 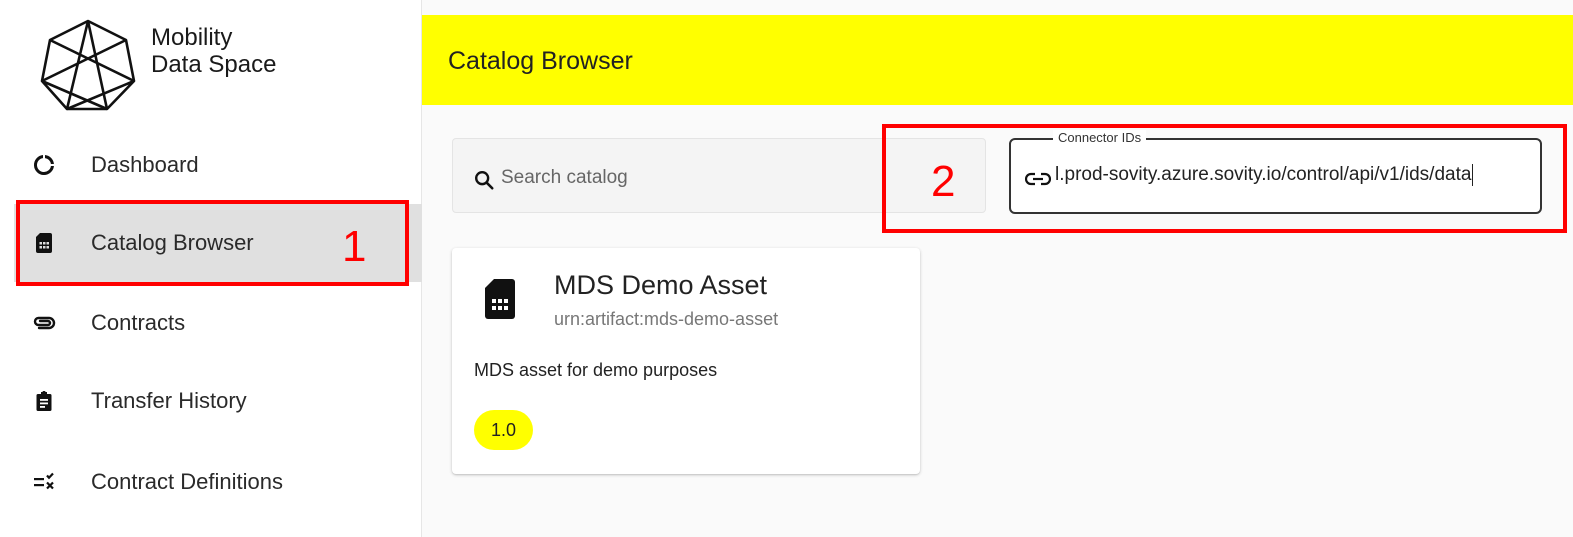 What do you see at coordinates (169, 400) in the screenshot?
I see `sidebar-item-label: Transfer History` at bounding box center [169, 400].